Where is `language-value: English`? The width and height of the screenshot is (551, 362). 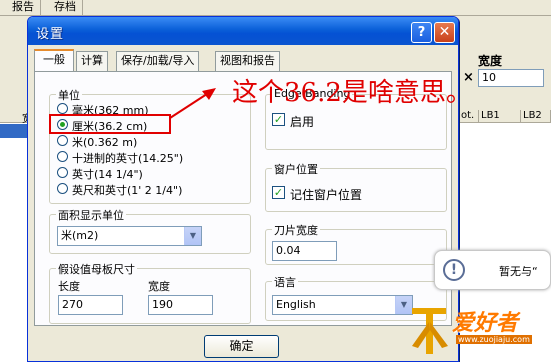
language-value: English is located at coordinates (296, 304).